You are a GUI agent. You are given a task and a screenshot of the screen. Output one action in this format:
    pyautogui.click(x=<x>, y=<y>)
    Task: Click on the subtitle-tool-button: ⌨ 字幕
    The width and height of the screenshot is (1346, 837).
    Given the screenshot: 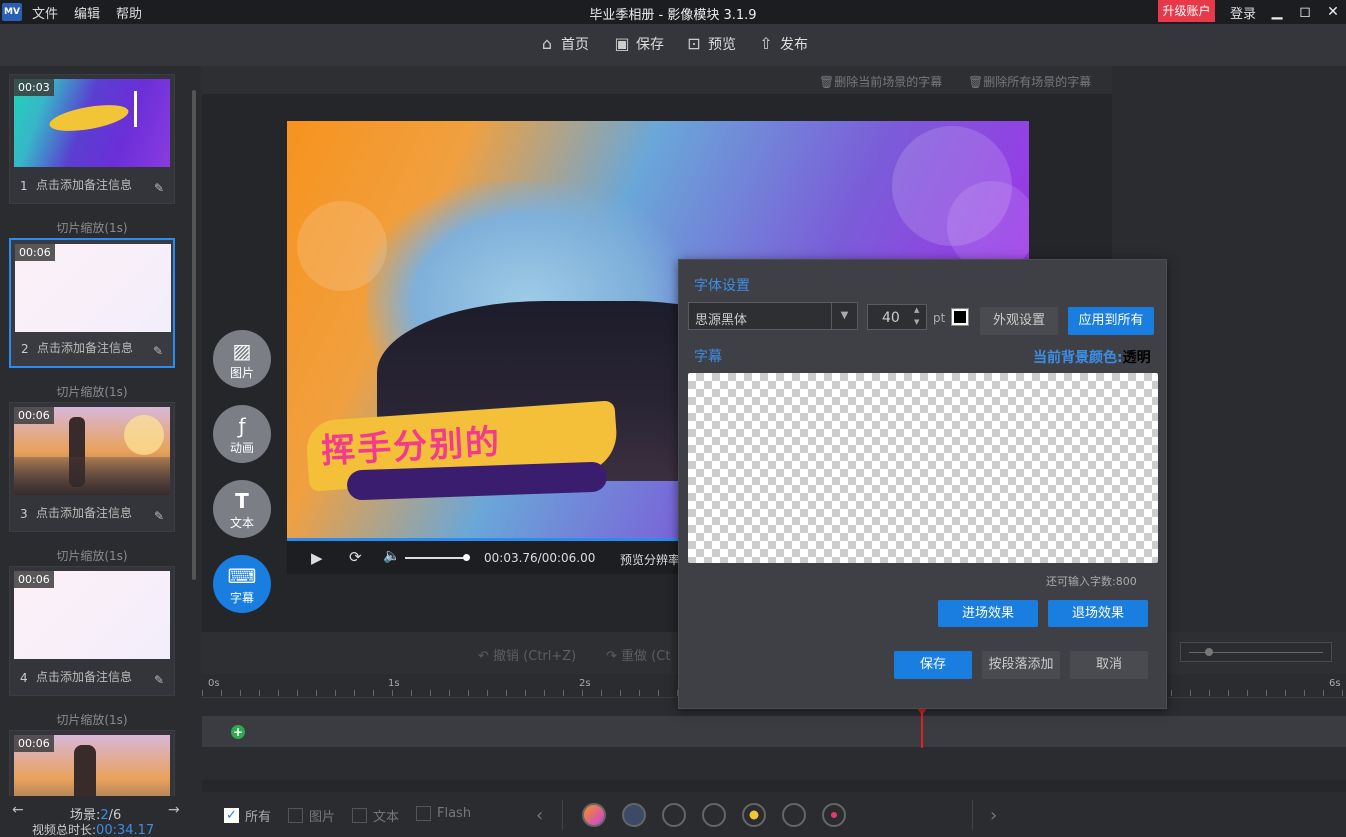 What is the action you would take?
    pyautogui.click(x=242, y=584)
    